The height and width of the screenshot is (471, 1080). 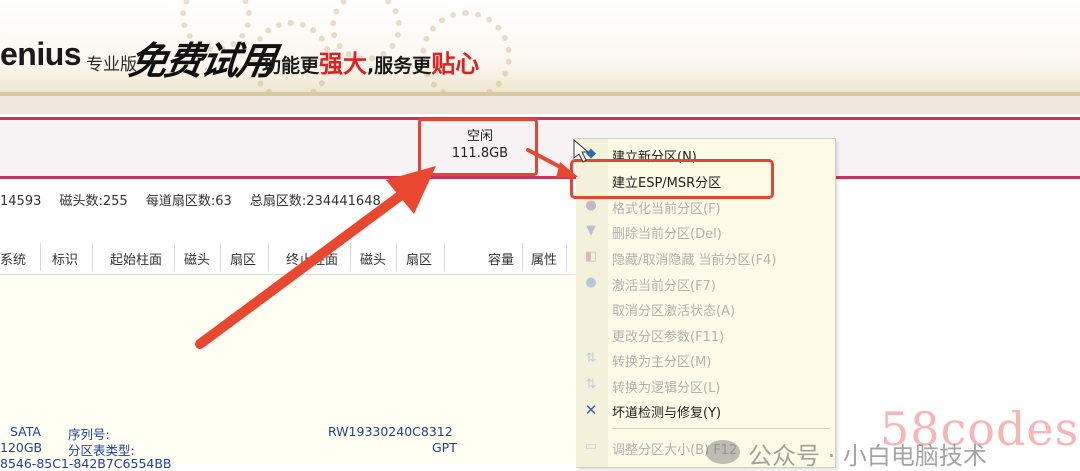 I want to click on delete-icon: ▼, so click(x=591, y=230).